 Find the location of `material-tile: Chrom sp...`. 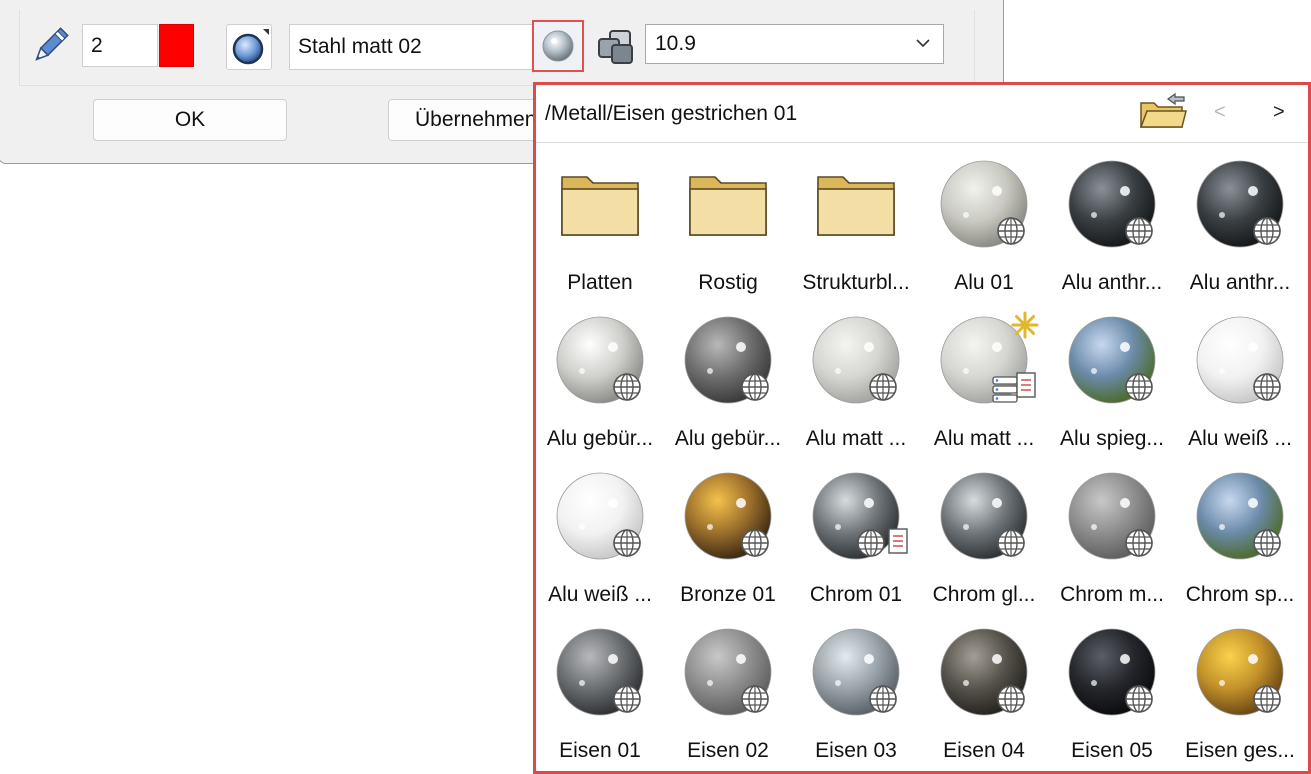

material-tile: Chrom sp... is located at coordinates (1240, 533).